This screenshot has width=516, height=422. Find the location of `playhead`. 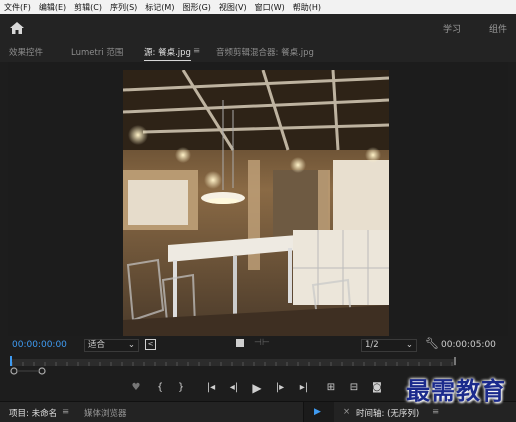

playhead is located at coordinates (11, 361).